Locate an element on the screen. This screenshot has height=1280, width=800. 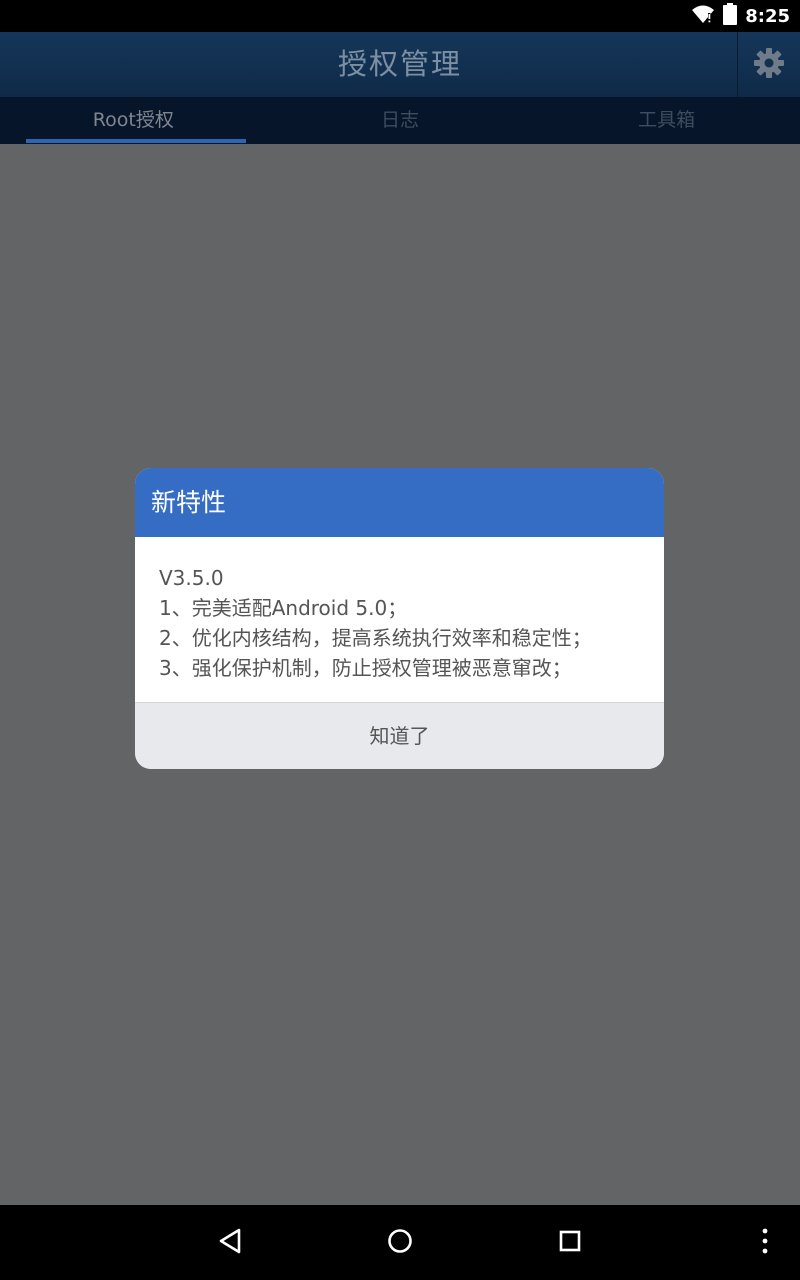
got-it-button: 知道了 is located at coordinates (399, 735).